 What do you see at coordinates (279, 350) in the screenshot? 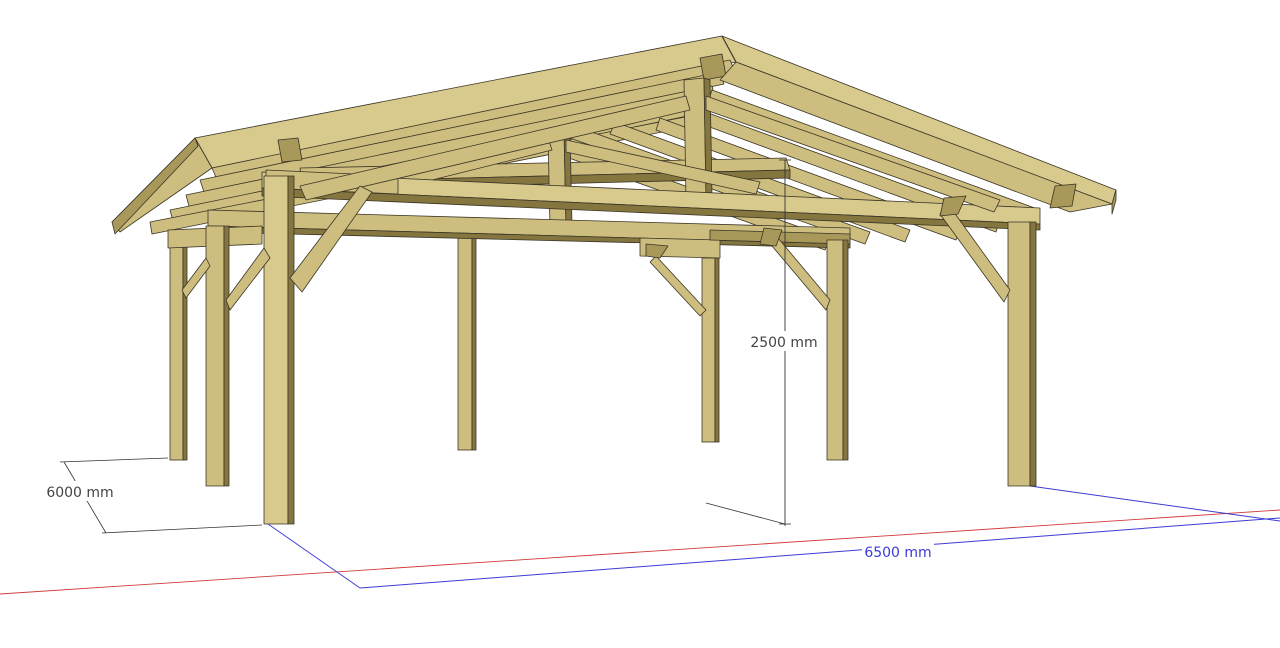
I see `post-front-left` at bounding box center [279, 350].